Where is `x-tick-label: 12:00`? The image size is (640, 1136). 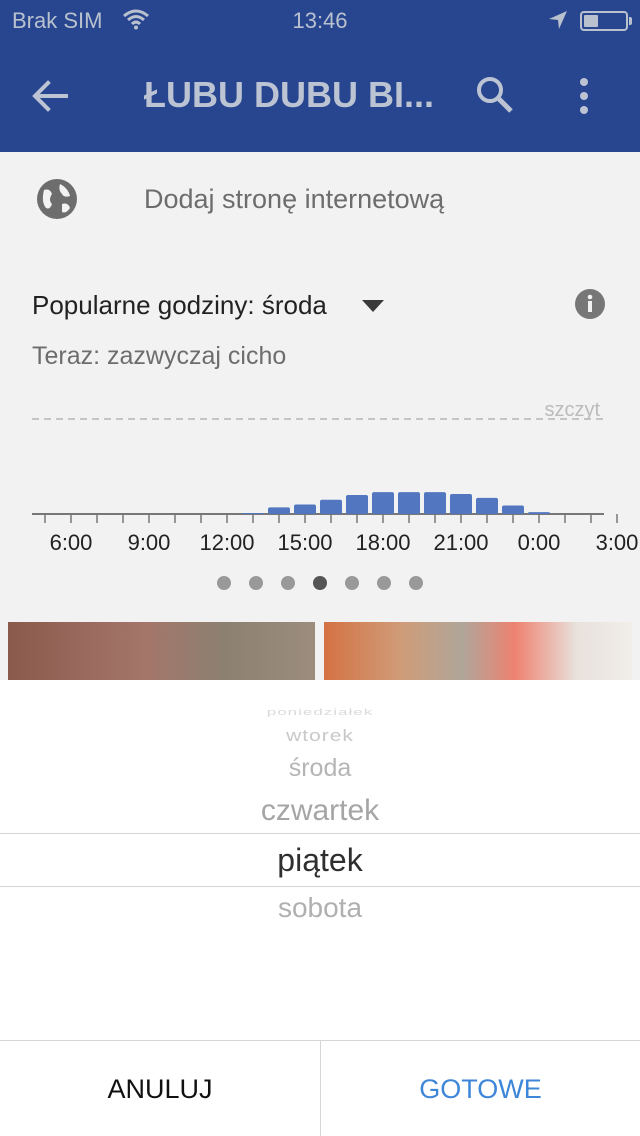
x-tick-label: 12:00 is located at coordinates (226, 542).